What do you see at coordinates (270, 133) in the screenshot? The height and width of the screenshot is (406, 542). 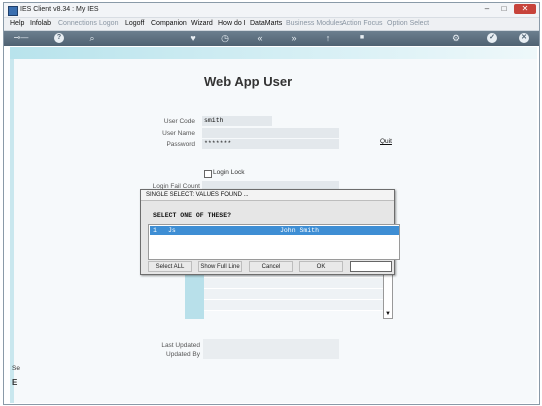 I see `user-name-field` at bounding box center [270, 133].